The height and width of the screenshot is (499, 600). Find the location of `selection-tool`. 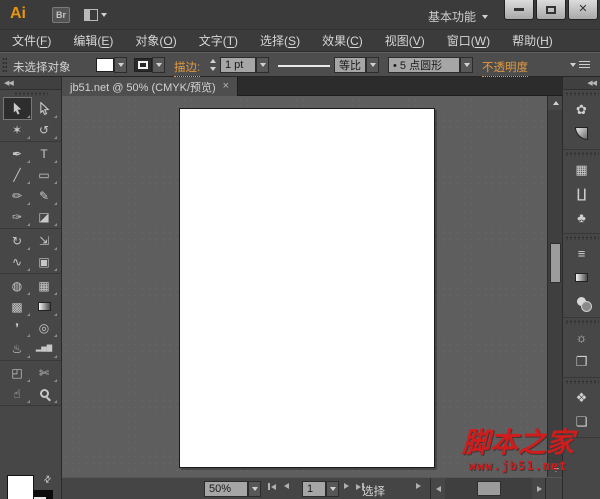

selection-tool is located at coordinates (17, 108).